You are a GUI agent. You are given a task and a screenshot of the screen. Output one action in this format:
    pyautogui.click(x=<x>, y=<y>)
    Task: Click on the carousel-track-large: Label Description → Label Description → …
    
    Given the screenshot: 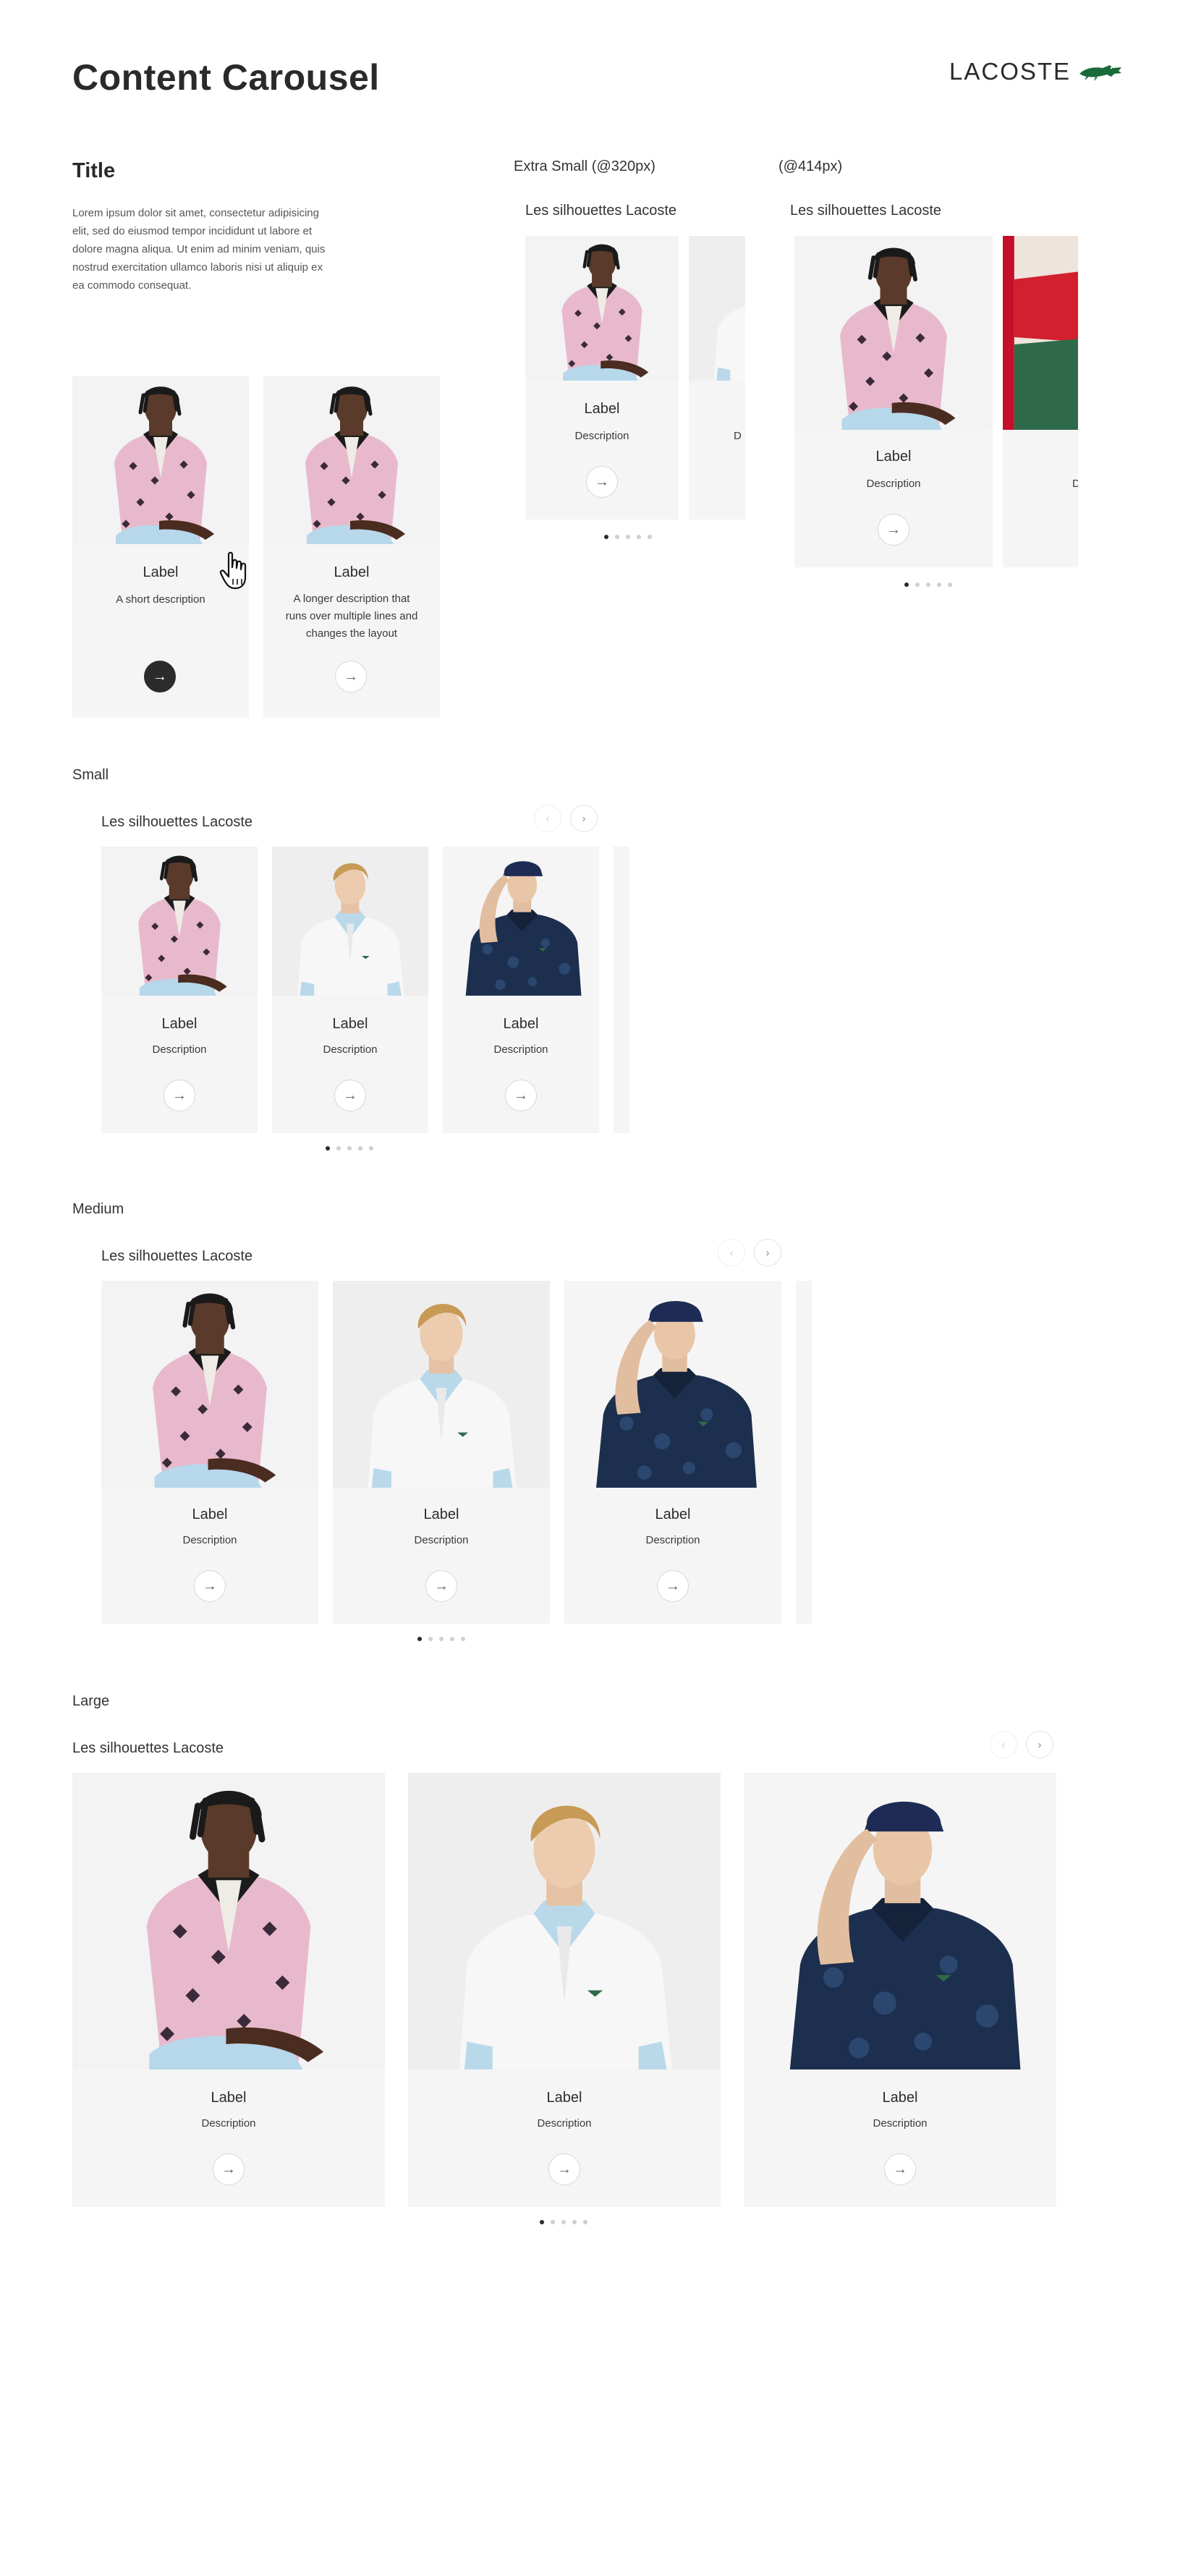 What is the action you would take?
    pyautogui.click(x=565, y=1990)
    